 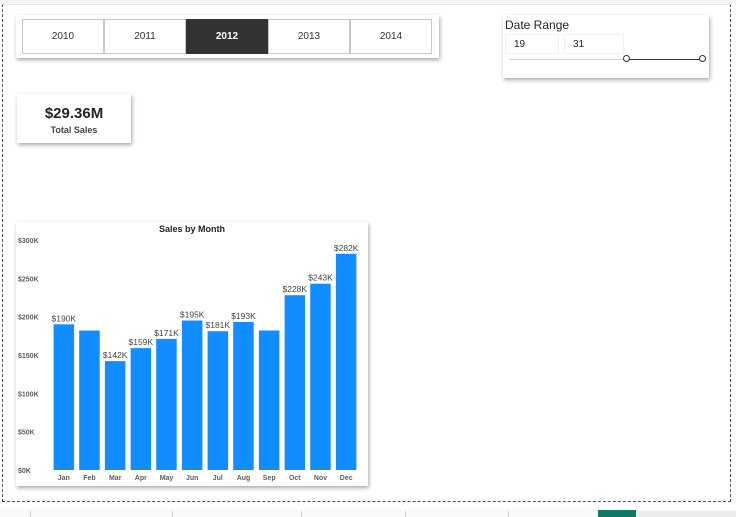 I want to click on data-label: $243K, so click(x=320, y=278).